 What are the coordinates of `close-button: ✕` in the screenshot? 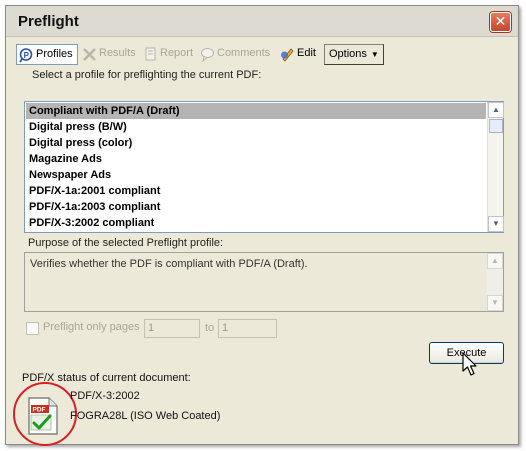 It's located at (500, 22).